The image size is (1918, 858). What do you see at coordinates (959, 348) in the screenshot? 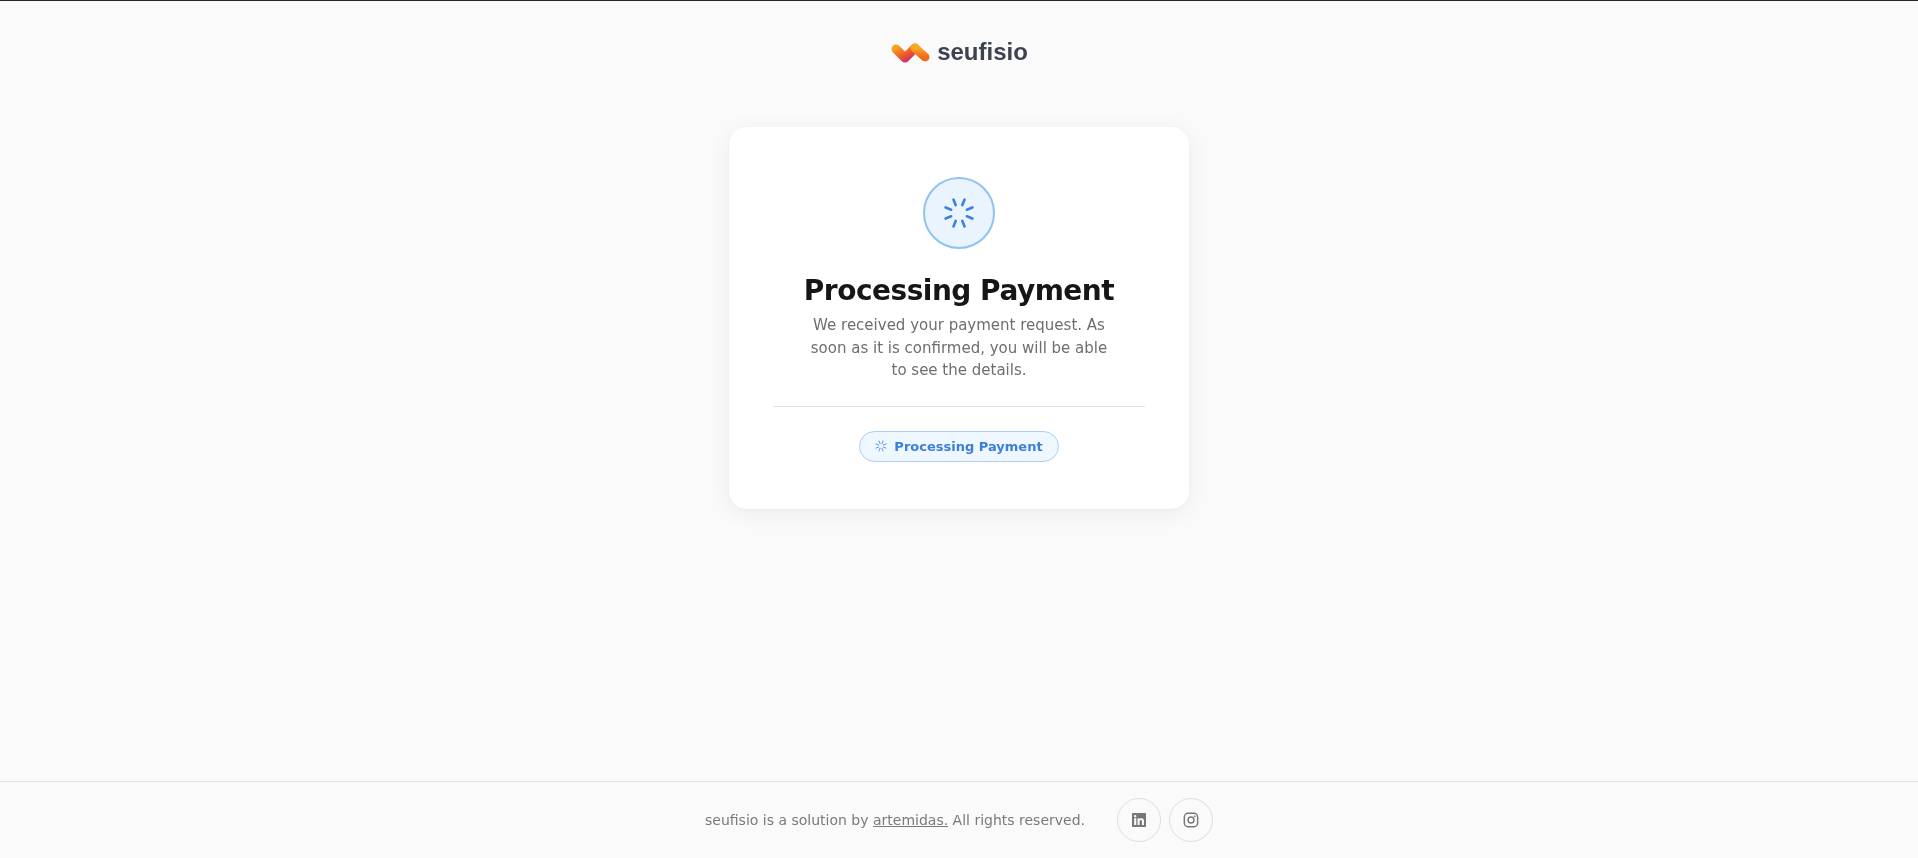
I see `status-message: We received your payment request. As soon as it is confirmed, you will be able to see the details.` at bounding box center [959, 348].